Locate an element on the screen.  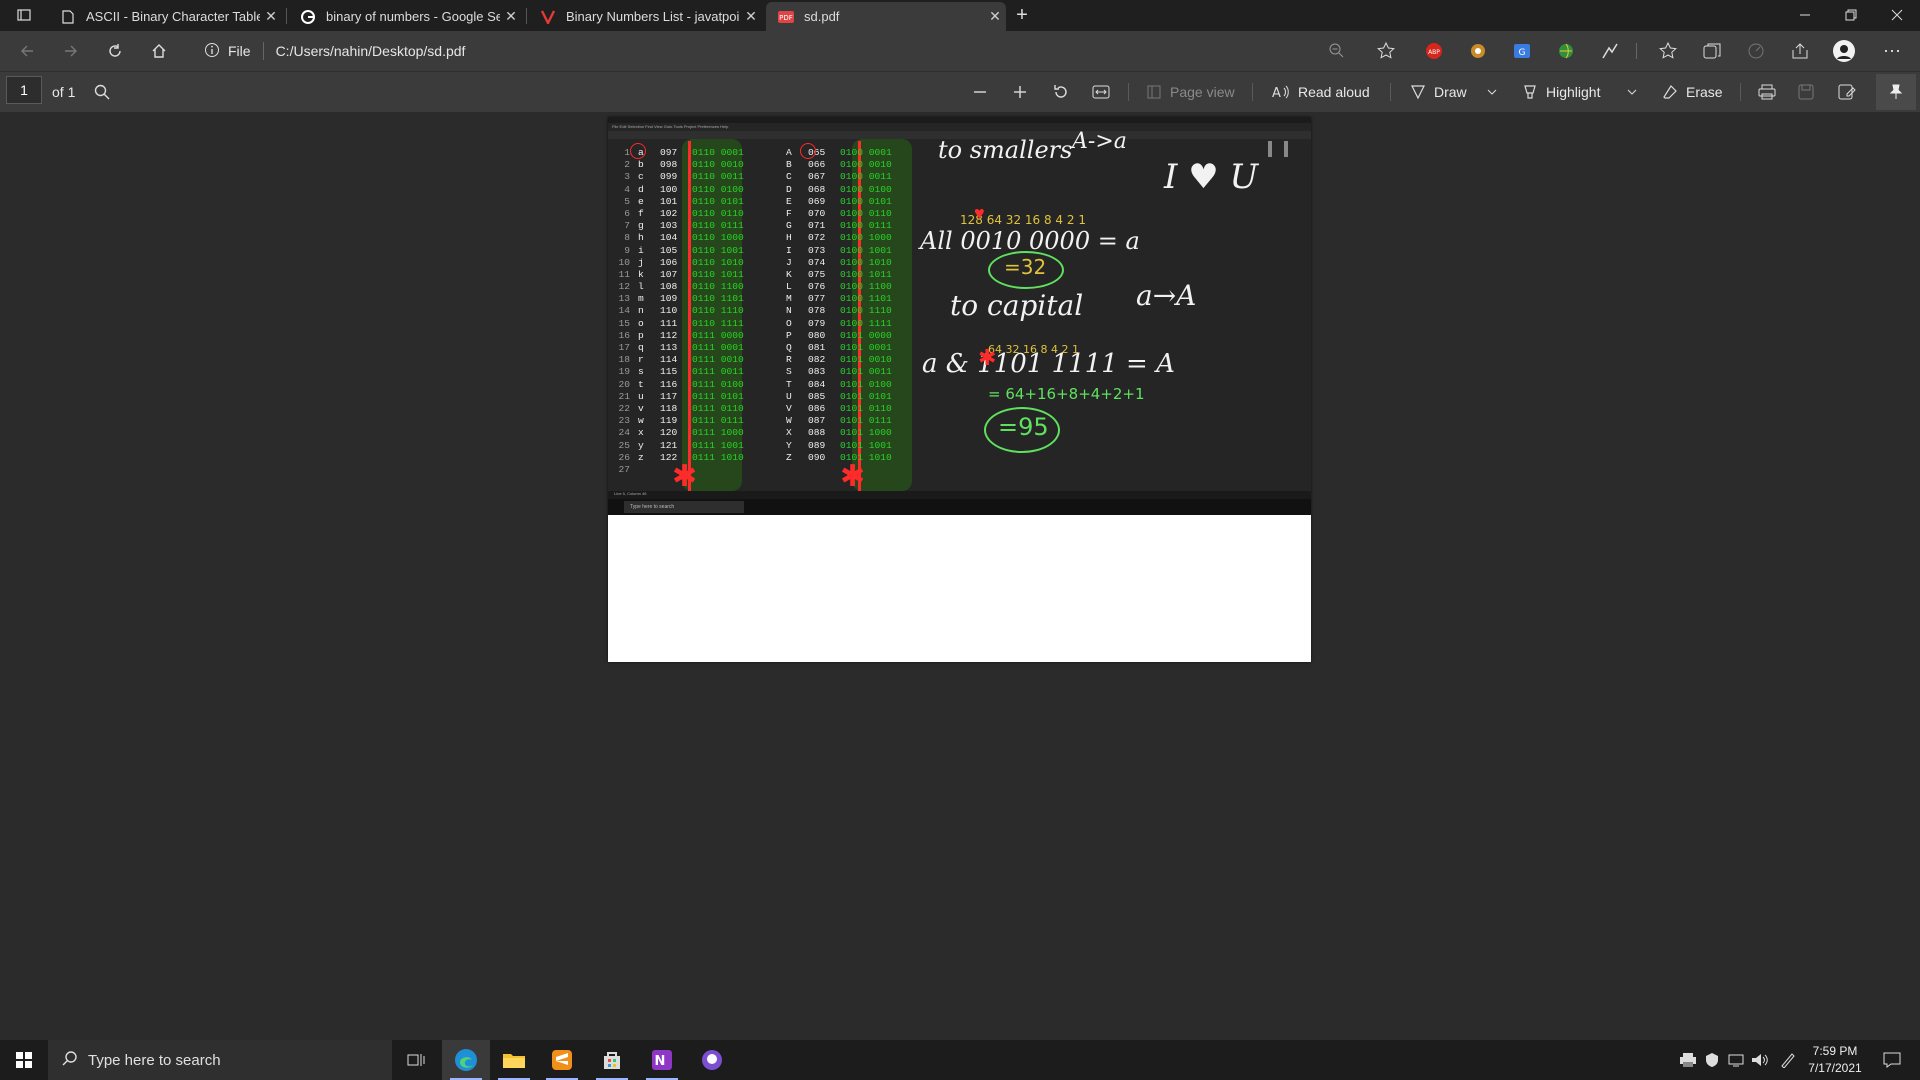
windows-taskbar: Type here to search N 7:59 PM 7/17/2021 is located at coordinates (960, 1060).